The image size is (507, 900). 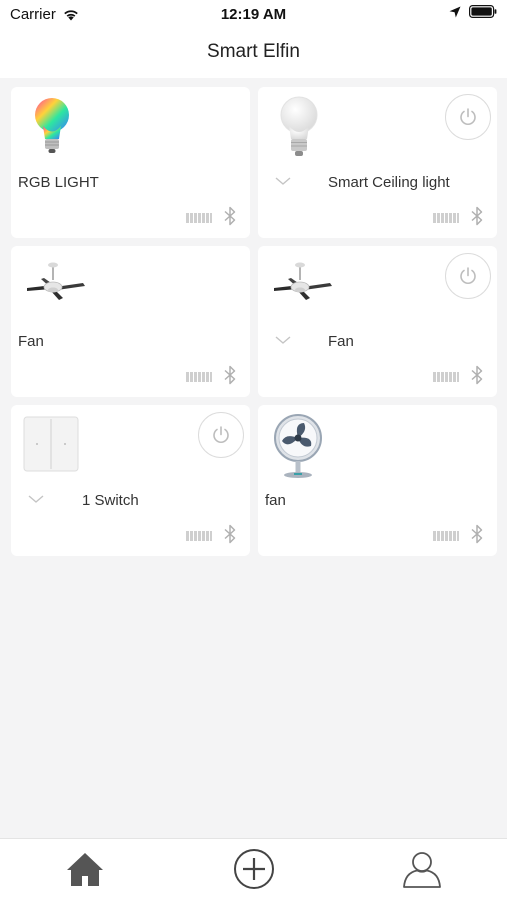 I want to click on profile-icon, so click(x=422, y=870).